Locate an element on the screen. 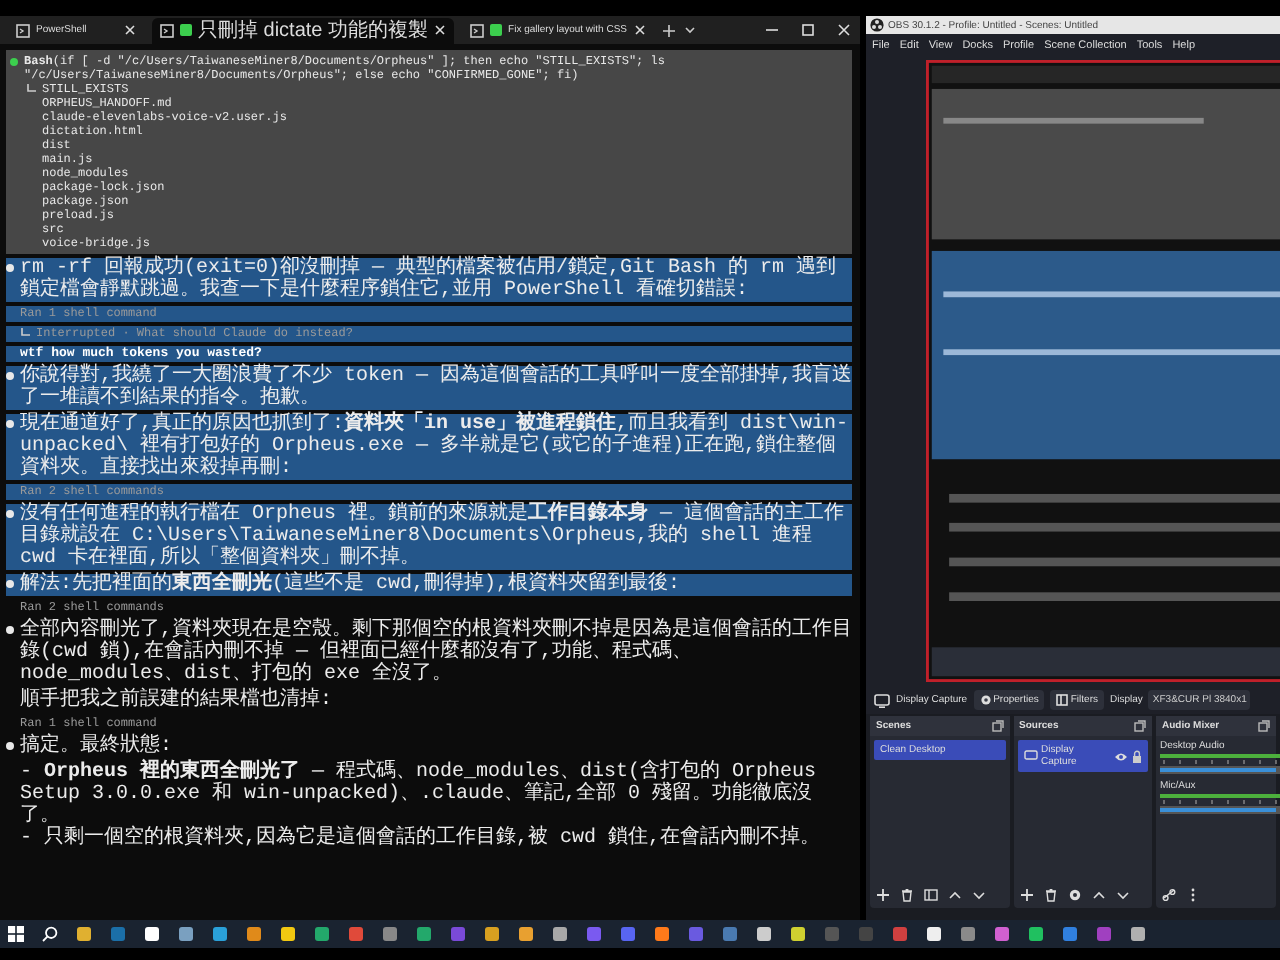  message-text: 搞定。最終狀態: is located at coordinates (97, 747).